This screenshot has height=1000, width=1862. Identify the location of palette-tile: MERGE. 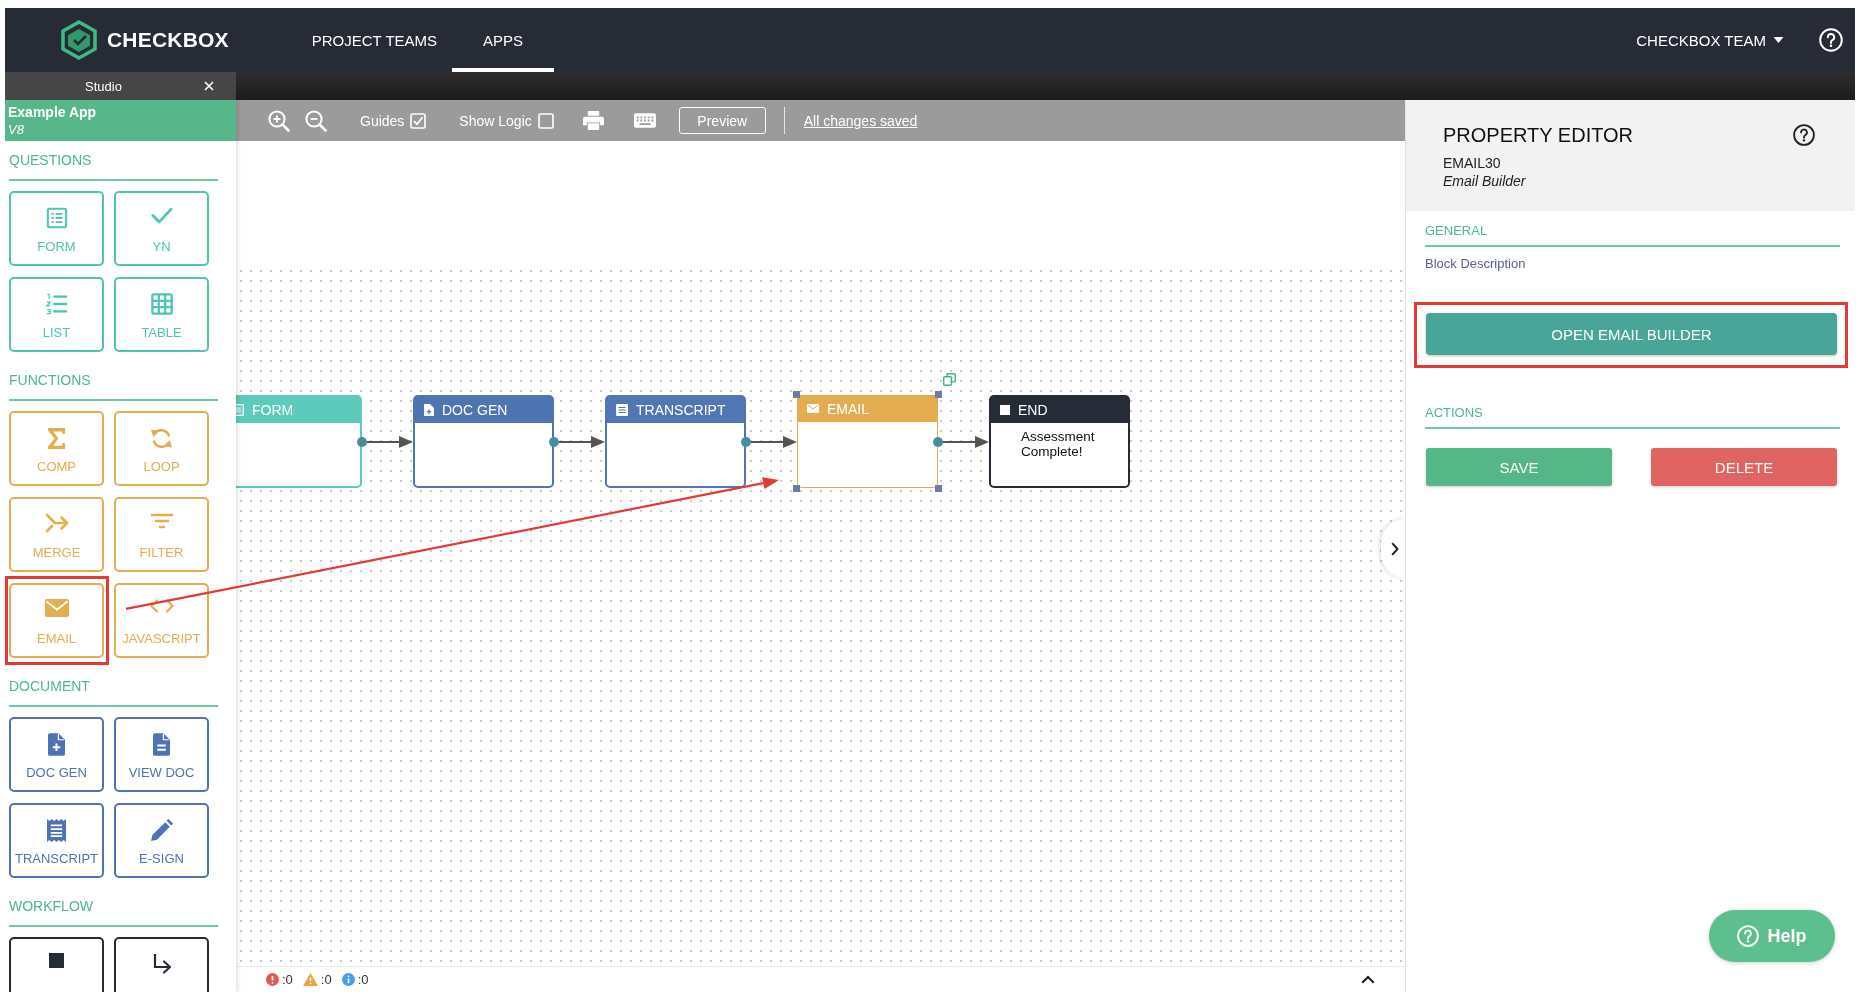
(56, 534).